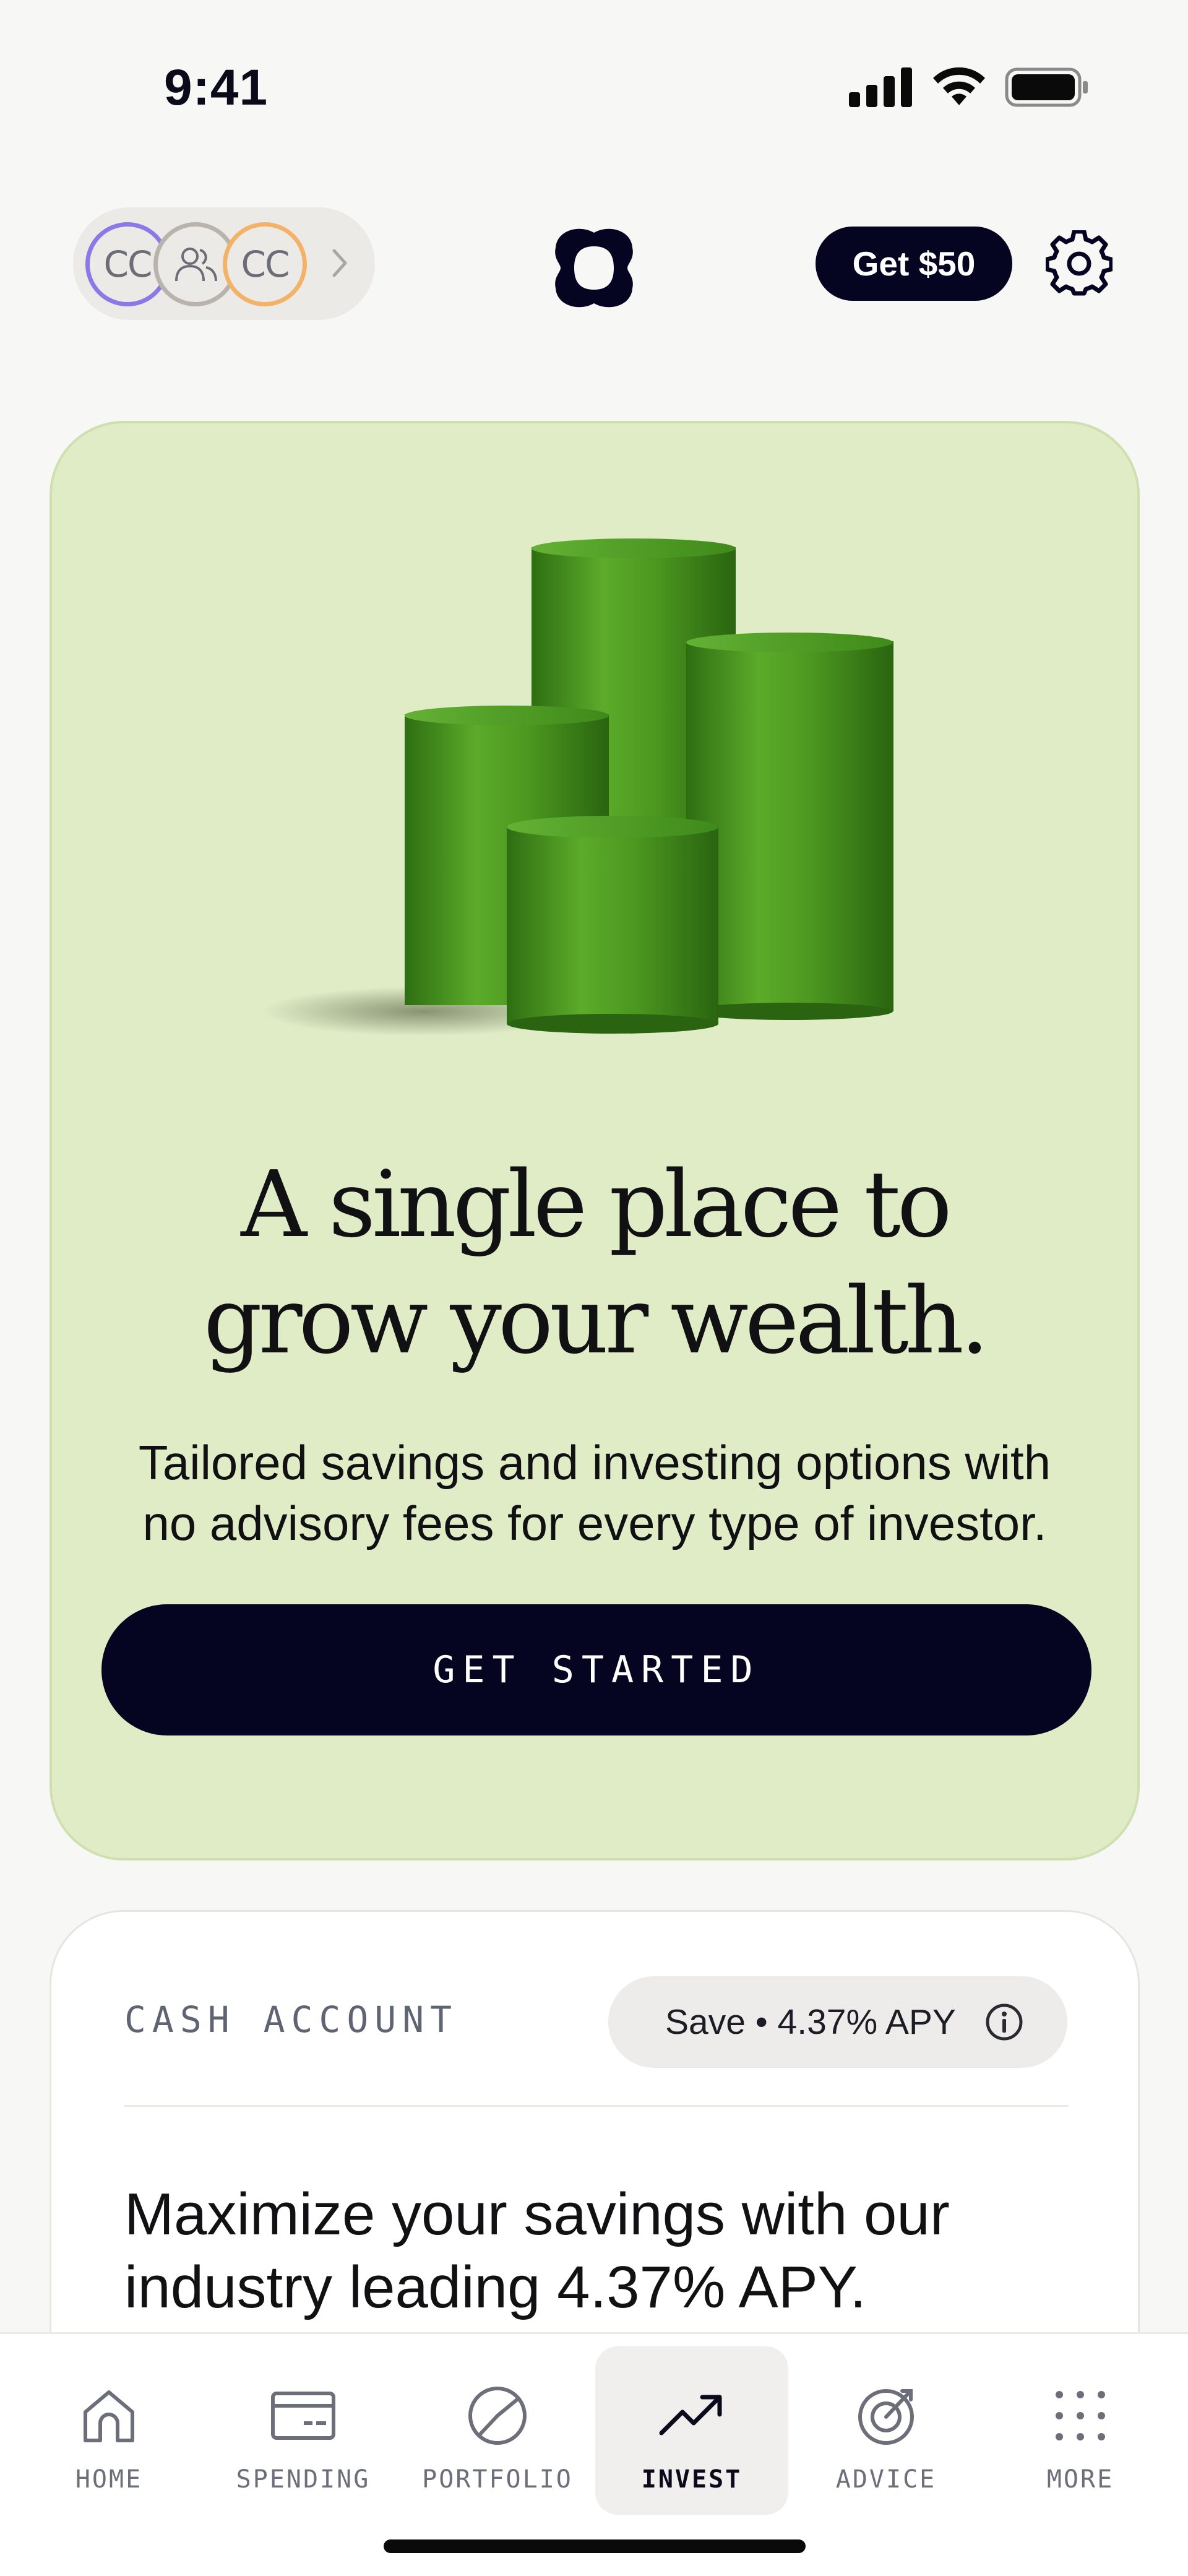 This screenshot has height=2576, width=1188. I want to click on green-cylinders-illustration, so click(577, 787).